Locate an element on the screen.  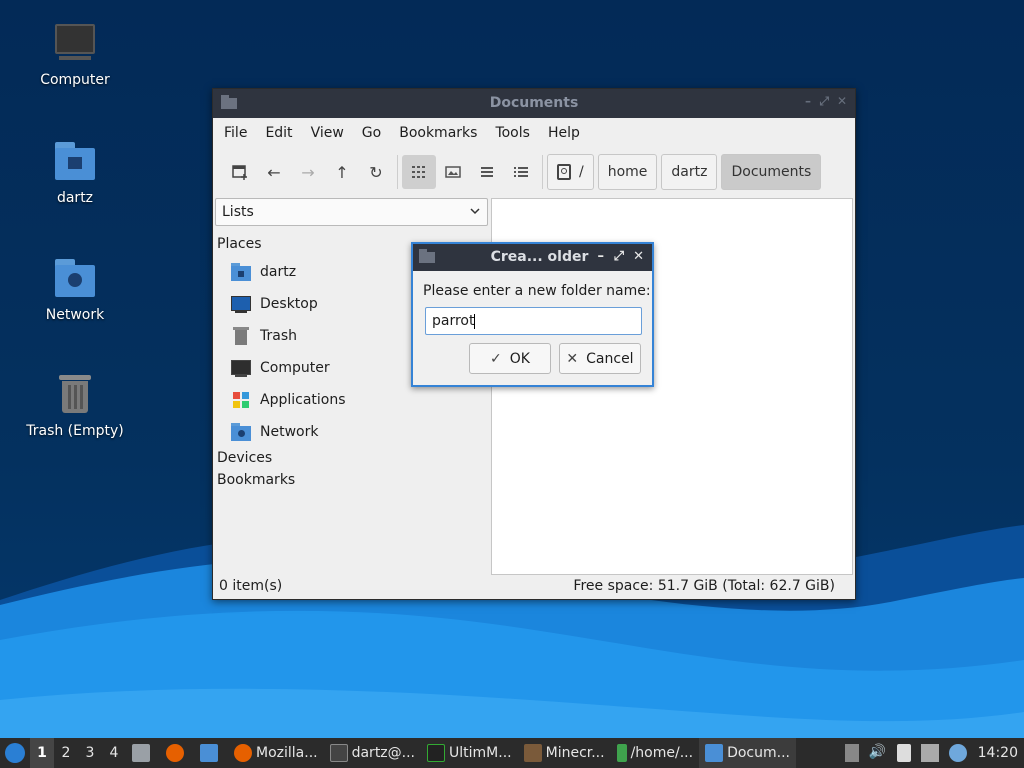
window-title: Documents is located at coordinates (534, 103).